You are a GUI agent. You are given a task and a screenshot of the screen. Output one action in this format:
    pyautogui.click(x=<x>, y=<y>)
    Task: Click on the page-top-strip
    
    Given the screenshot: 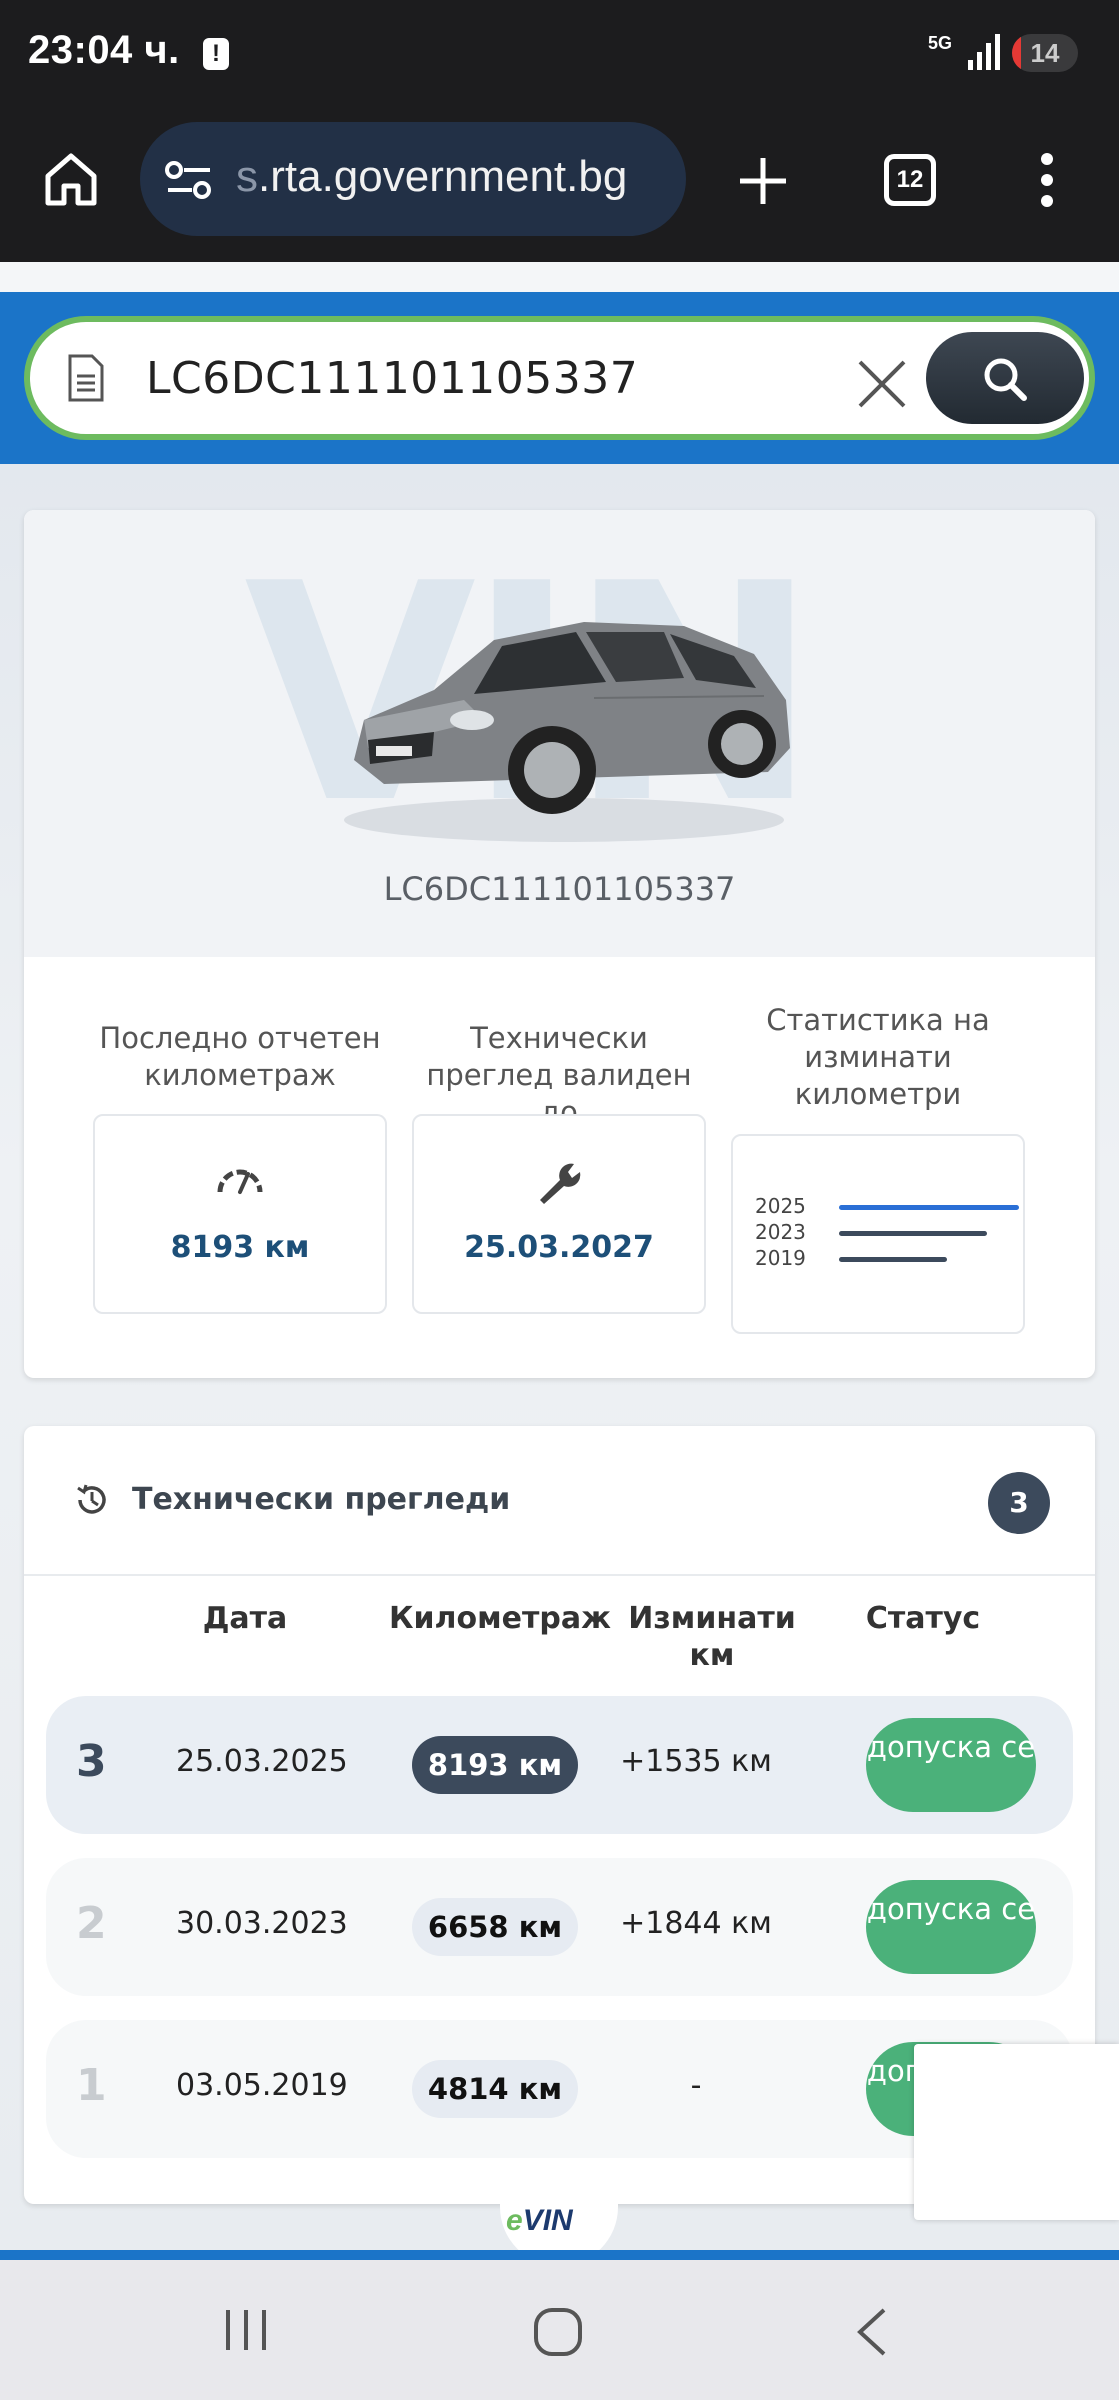 What is the action you would take?
    pyautogui.click(x=559, y=277)
    